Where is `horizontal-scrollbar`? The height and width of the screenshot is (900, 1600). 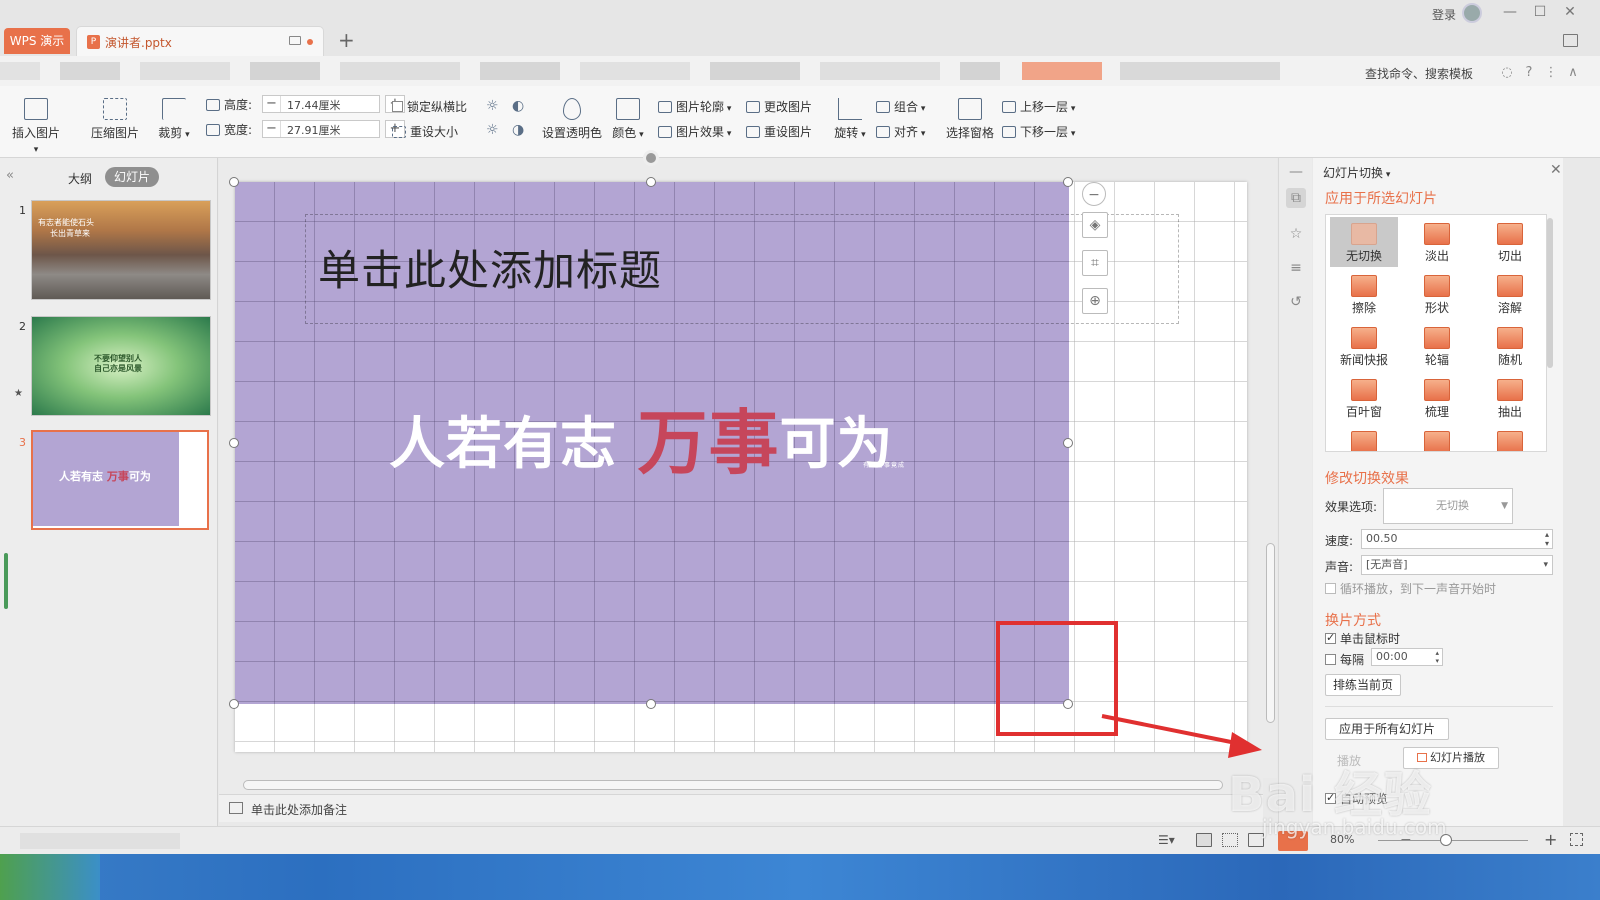
horizontal-scrollbar is located at coordinates (741, 785).